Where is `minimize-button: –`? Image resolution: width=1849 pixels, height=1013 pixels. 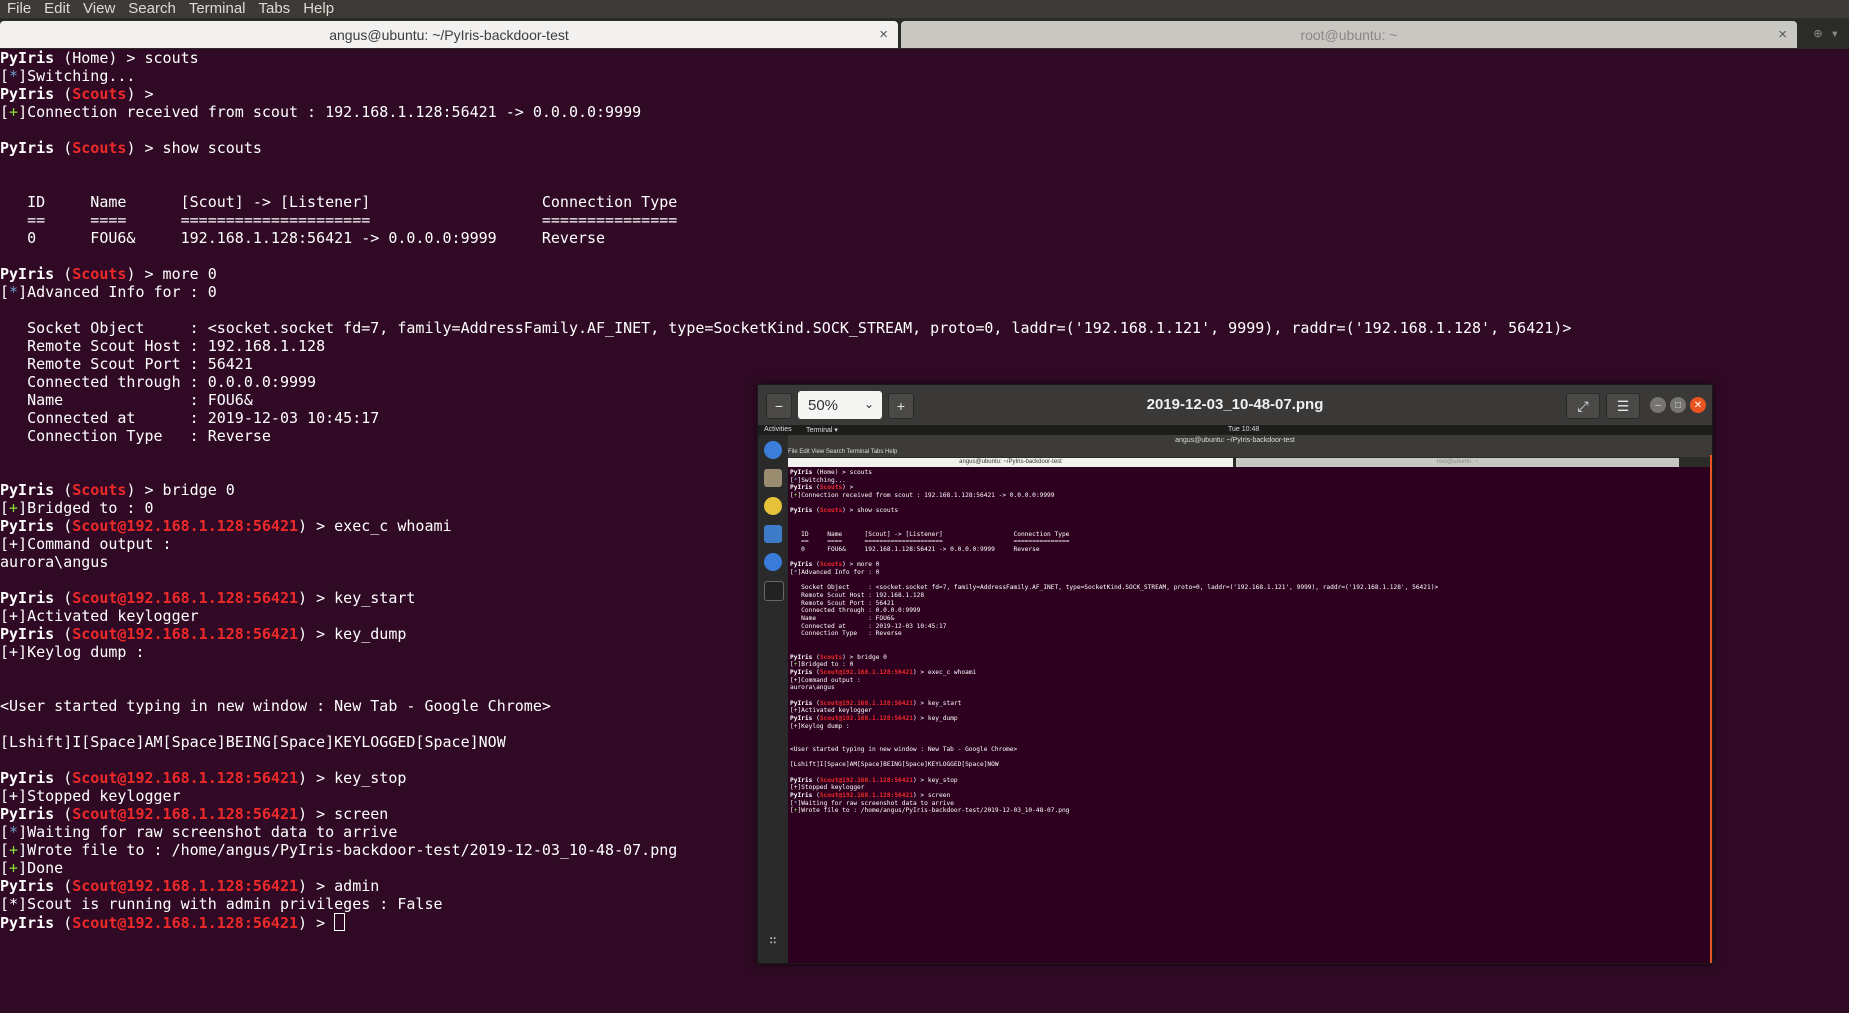 minimize-button: – is located at coordinates (1658, 405).